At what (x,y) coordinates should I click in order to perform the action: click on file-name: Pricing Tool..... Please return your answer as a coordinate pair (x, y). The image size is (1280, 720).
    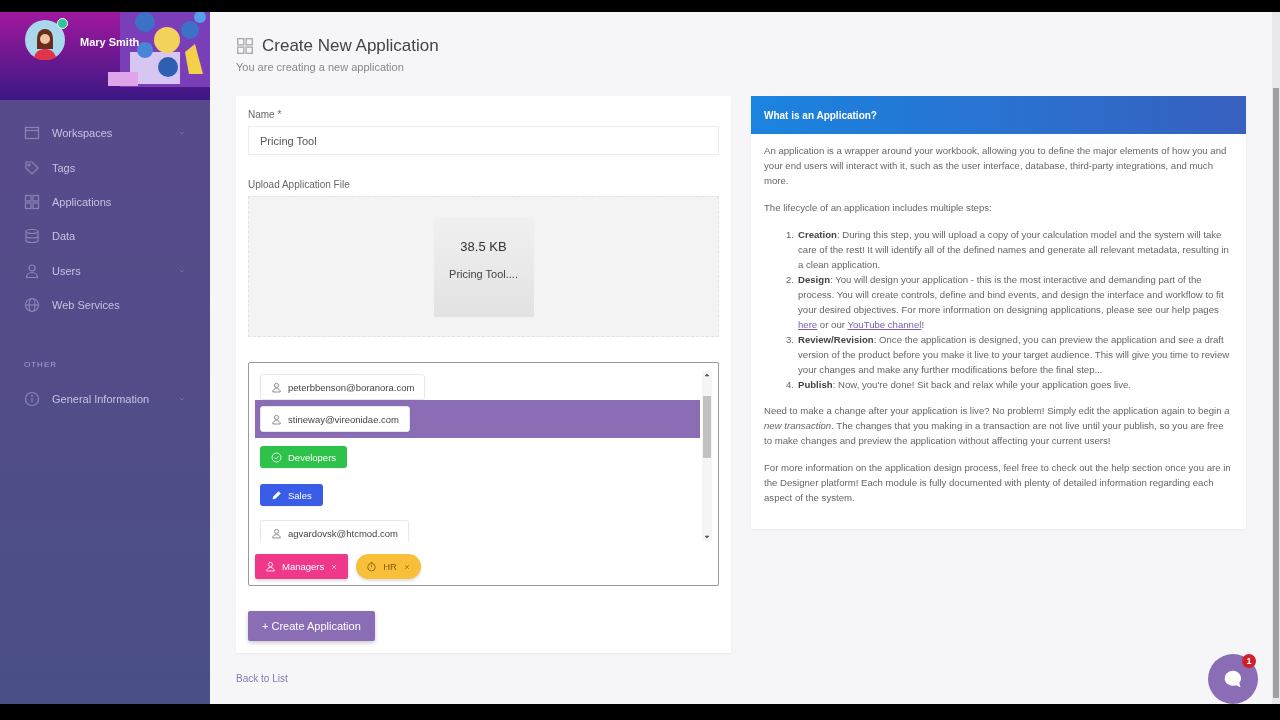
    Looking at the image, I should click on (483, 274).